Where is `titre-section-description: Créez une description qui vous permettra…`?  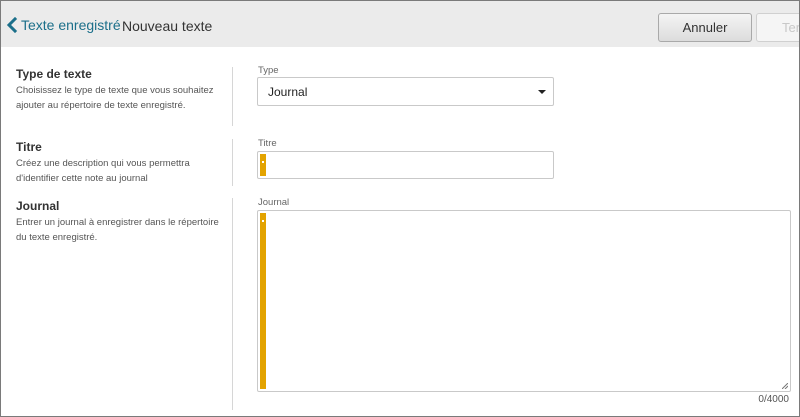
titre-section-description: Créez une description qui vous permettra… is located at coordinates (103, 171).